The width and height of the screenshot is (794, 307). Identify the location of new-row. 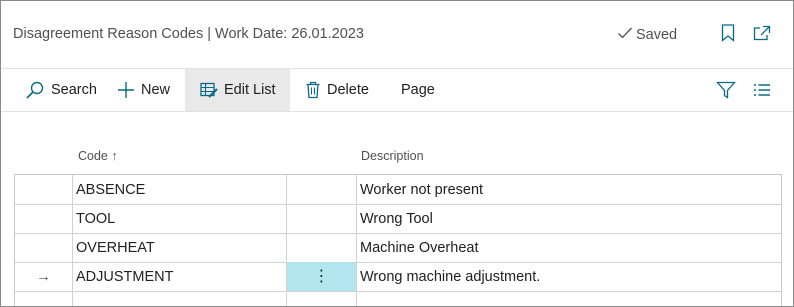
(398, 298).